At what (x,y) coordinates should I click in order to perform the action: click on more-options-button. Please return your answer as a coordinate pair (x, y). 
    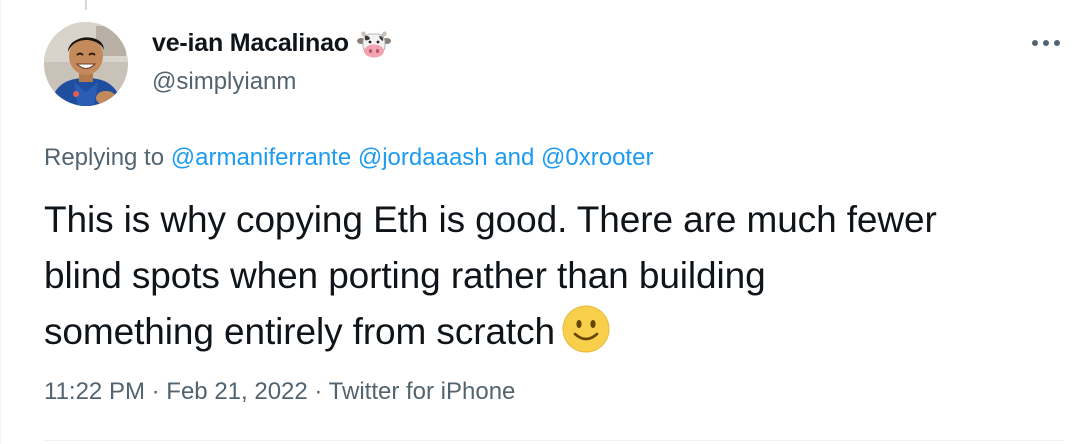
    Looking at the image, I should click on (1046, 43).